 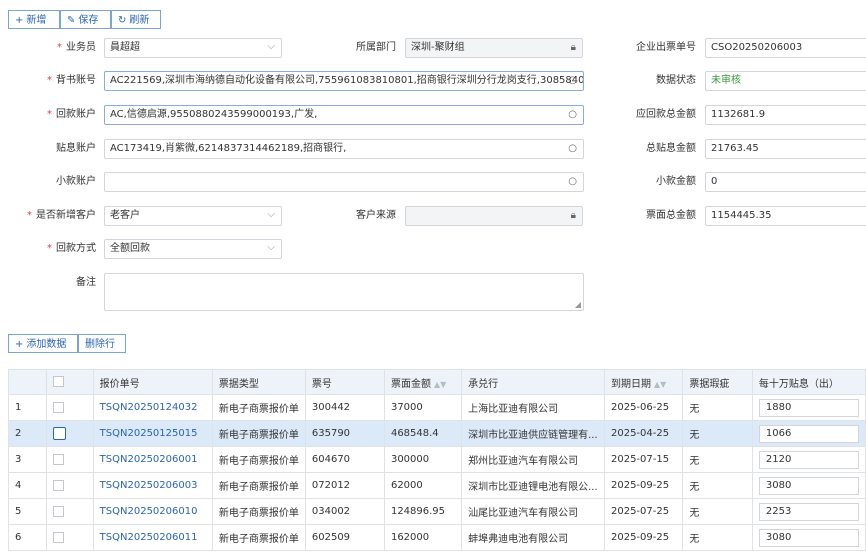 What do you see at coordinates (785, 216) in the screenshot?
I see `face-total-field: 1154445.35` at bounding box center [785, 216].